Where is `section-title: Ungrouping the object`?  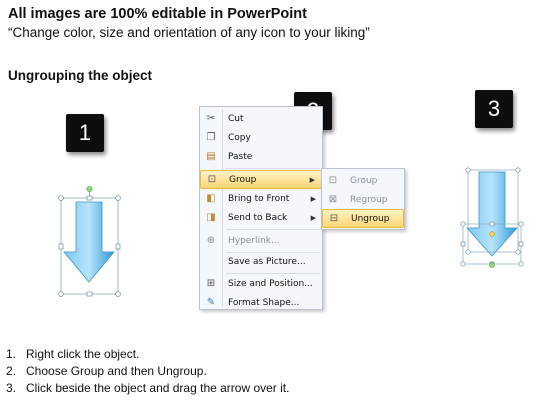
section-title: Ungrouping the object is located at coordinates (80, 75).